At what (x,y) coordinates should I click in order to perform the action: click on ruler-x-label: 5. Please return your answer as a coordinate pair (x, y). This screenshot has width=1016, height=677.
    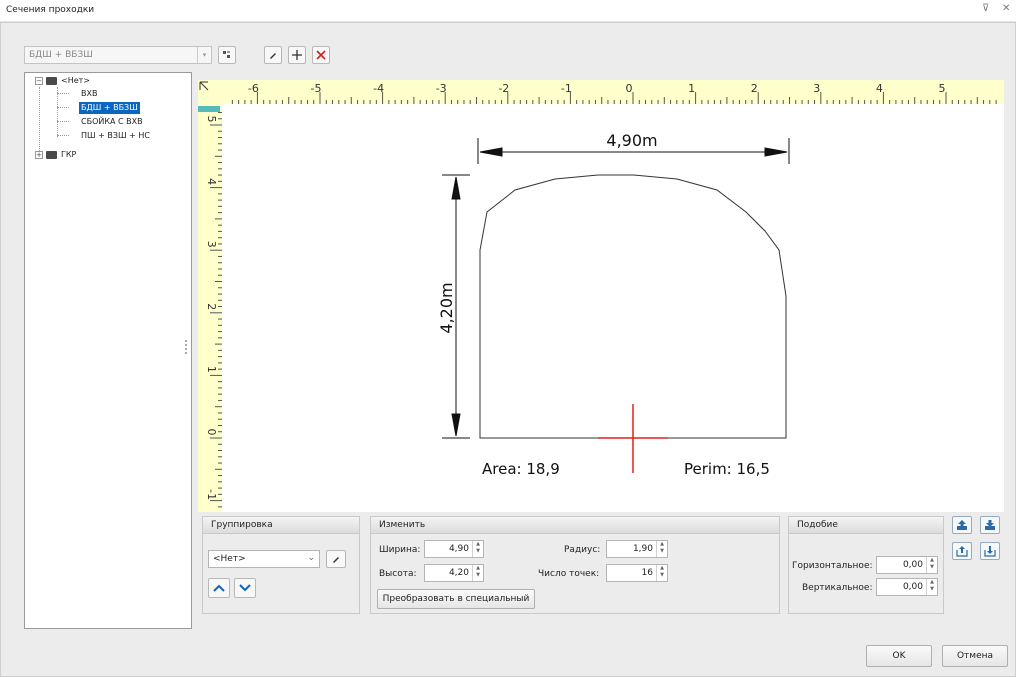
    Looking at the image, I should click on (942, 88).